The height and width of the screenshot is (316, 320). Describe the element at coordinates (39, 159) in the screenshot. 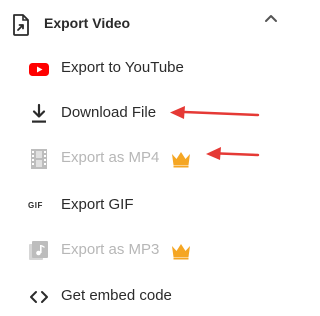

I see `film-icon` at that location.